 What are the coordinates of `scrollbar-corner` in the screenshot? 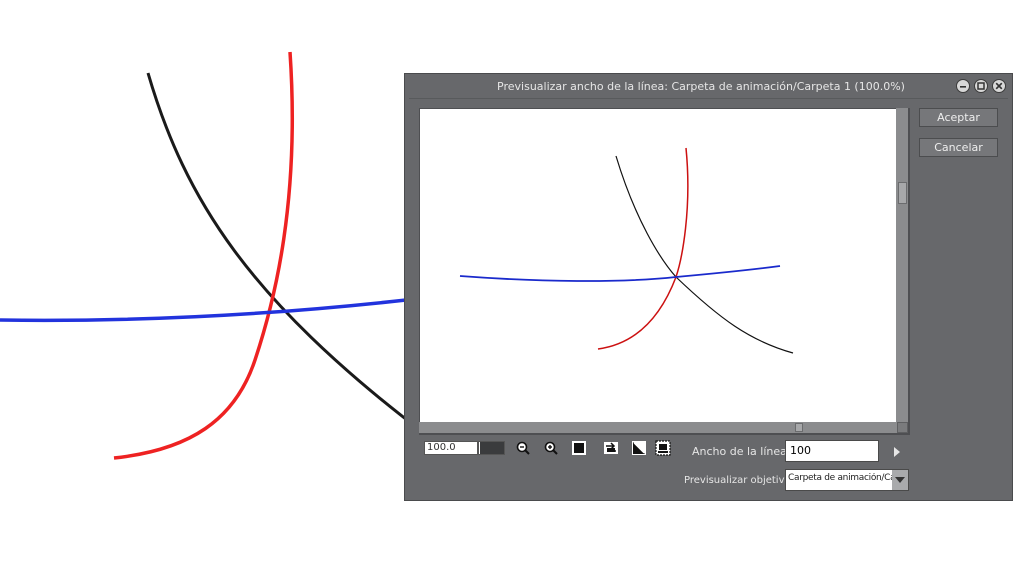 It's located at (902, 427).